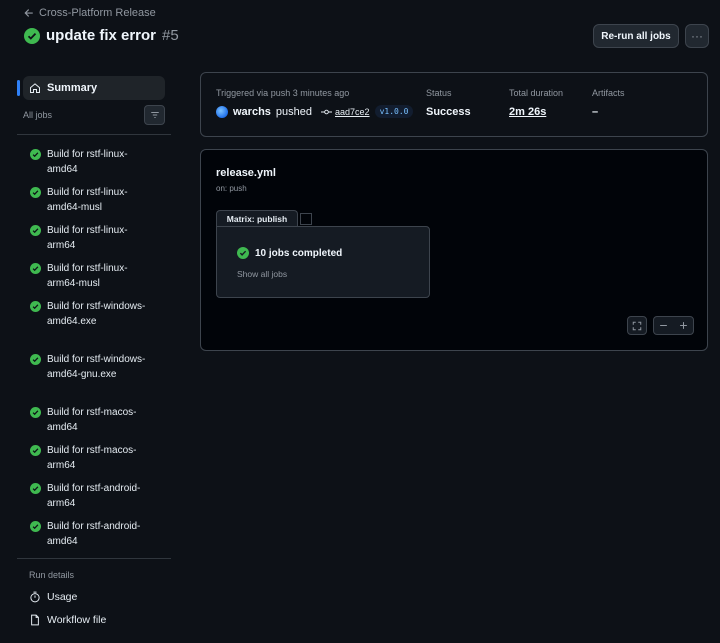 The image size is (720, 643). I want to click on rerun-all-jobs-button: Re-run all jobs, so click(636, 36).